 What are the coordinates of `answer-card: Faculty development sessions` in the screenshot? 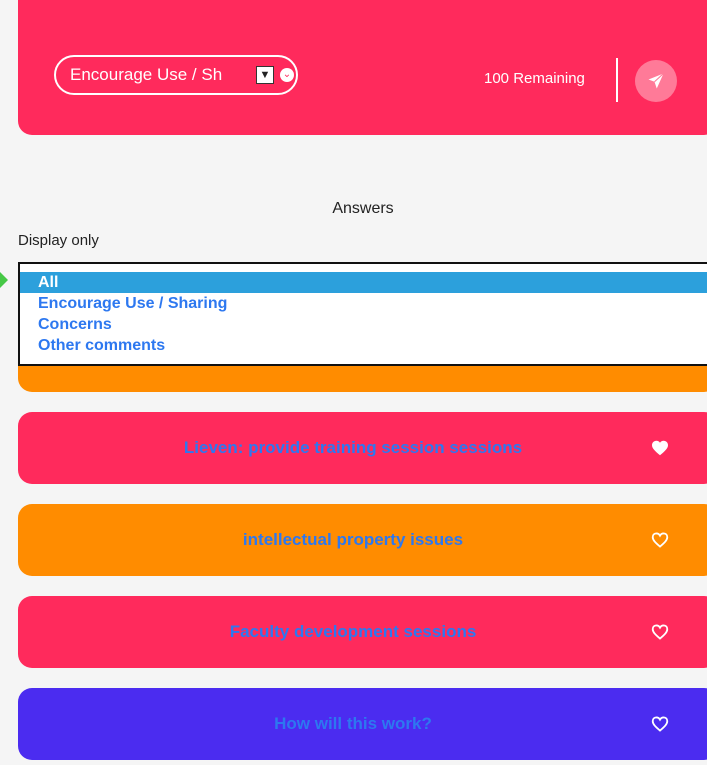 It's located at (362, 632).